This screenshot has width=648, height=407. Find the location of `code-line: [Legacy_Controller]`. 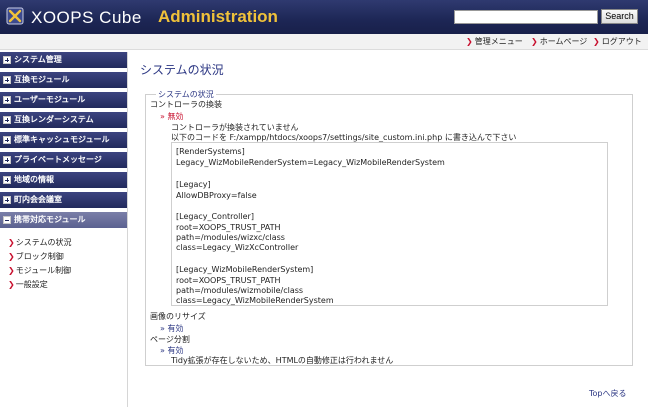

code-line: [Legacy_Controller] is located at coordinates (215, 216).